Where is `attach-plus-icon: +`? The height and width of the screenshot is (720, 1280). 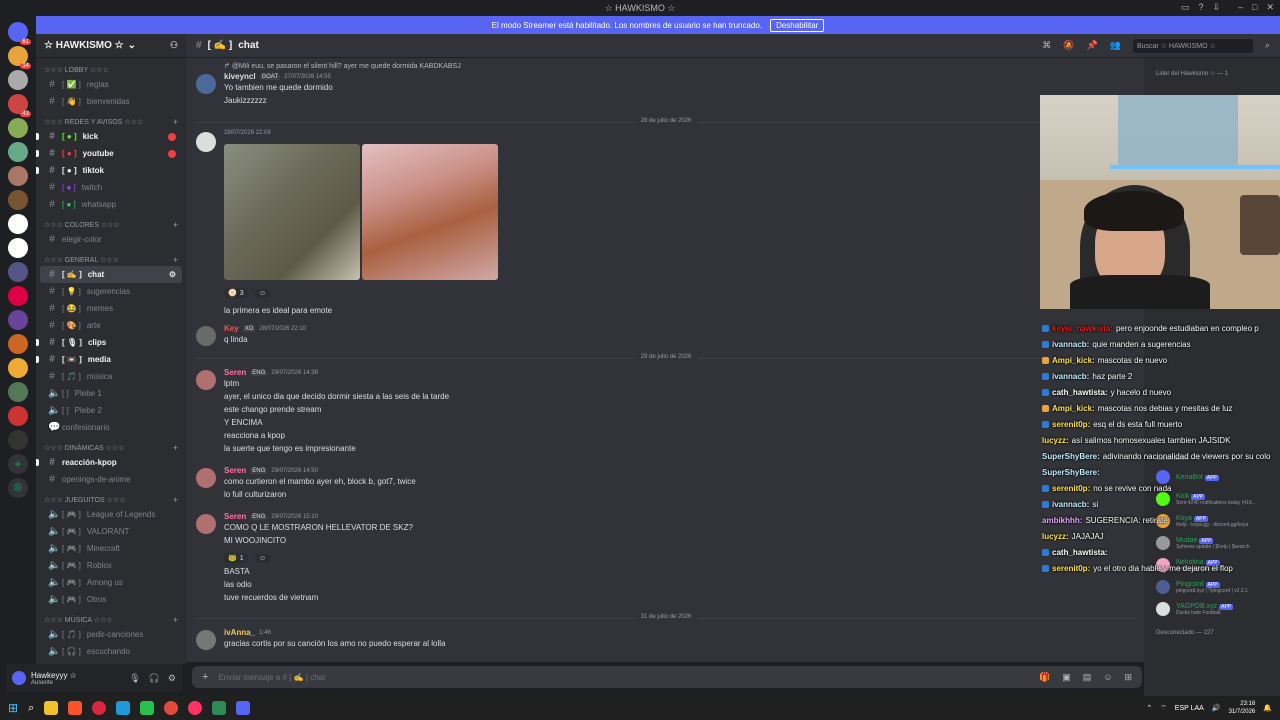 attach-plus-icon: + is located at coordinates (205, 677).